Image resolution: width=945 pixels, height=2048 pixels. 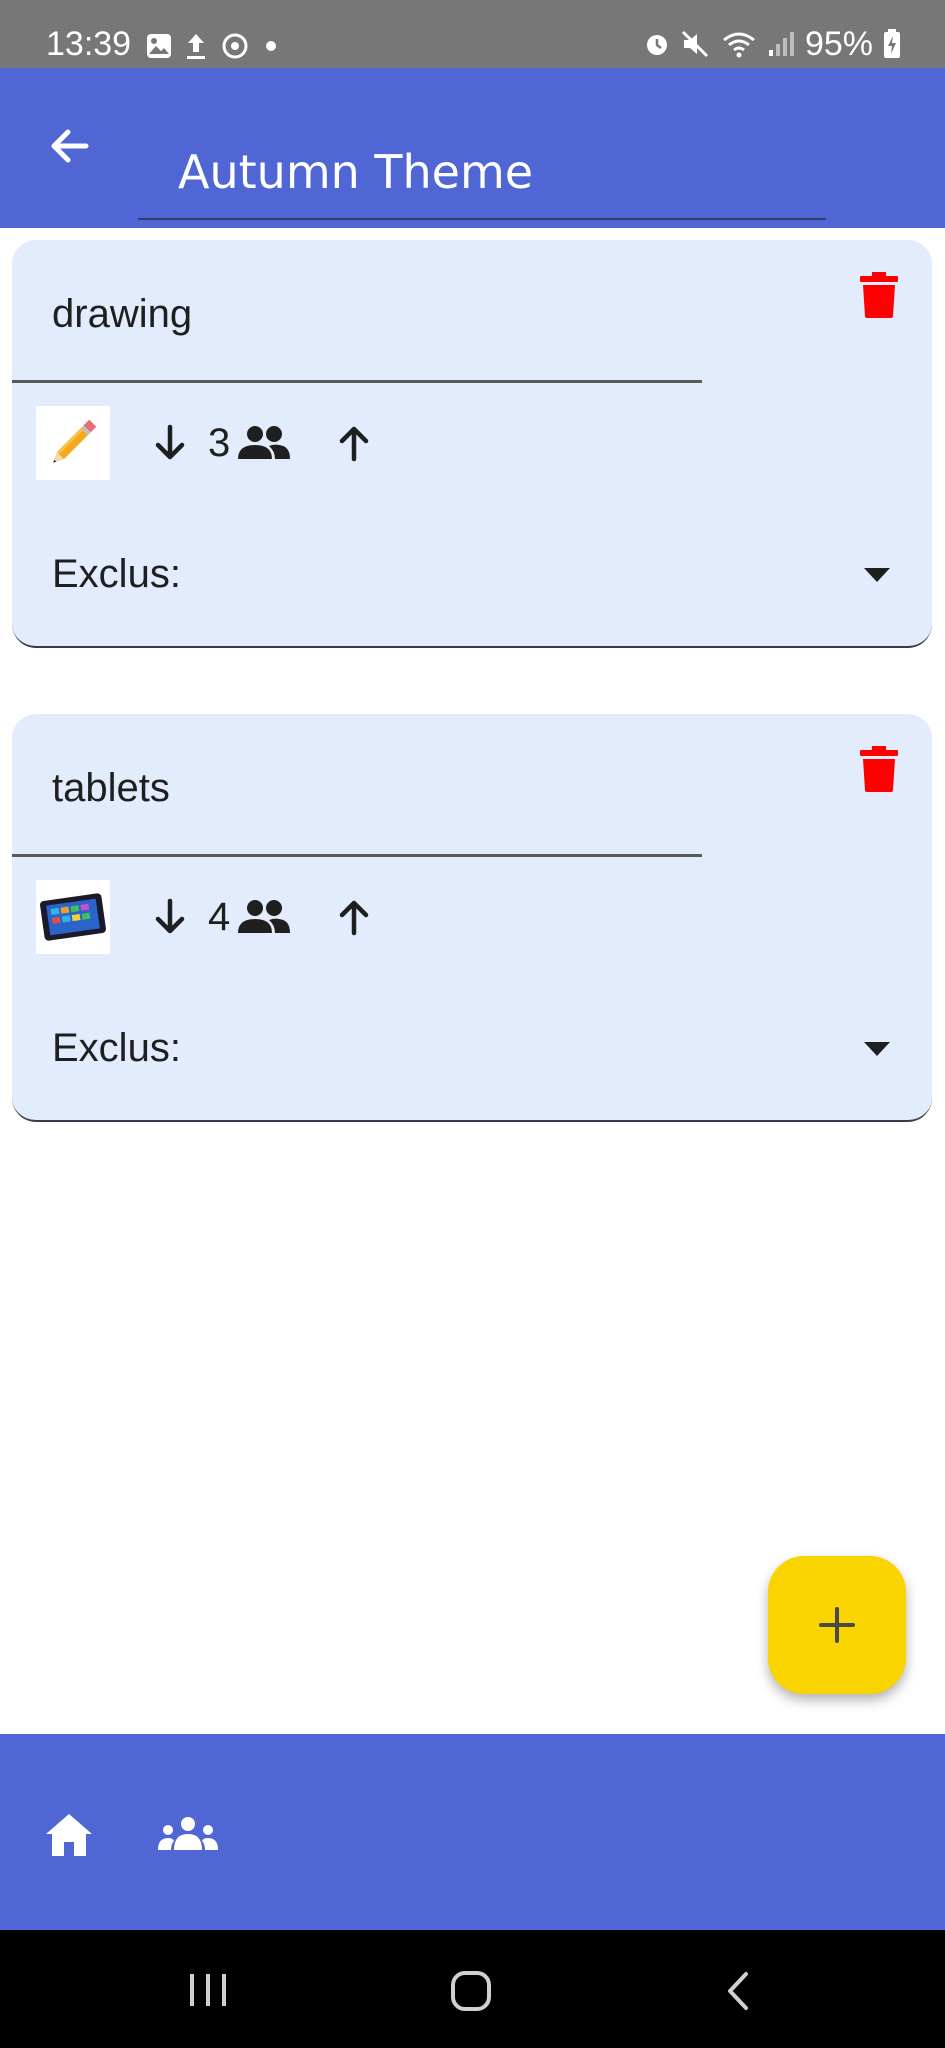 I want to click on item-name-field: tablets, so click(x=357, y=785).